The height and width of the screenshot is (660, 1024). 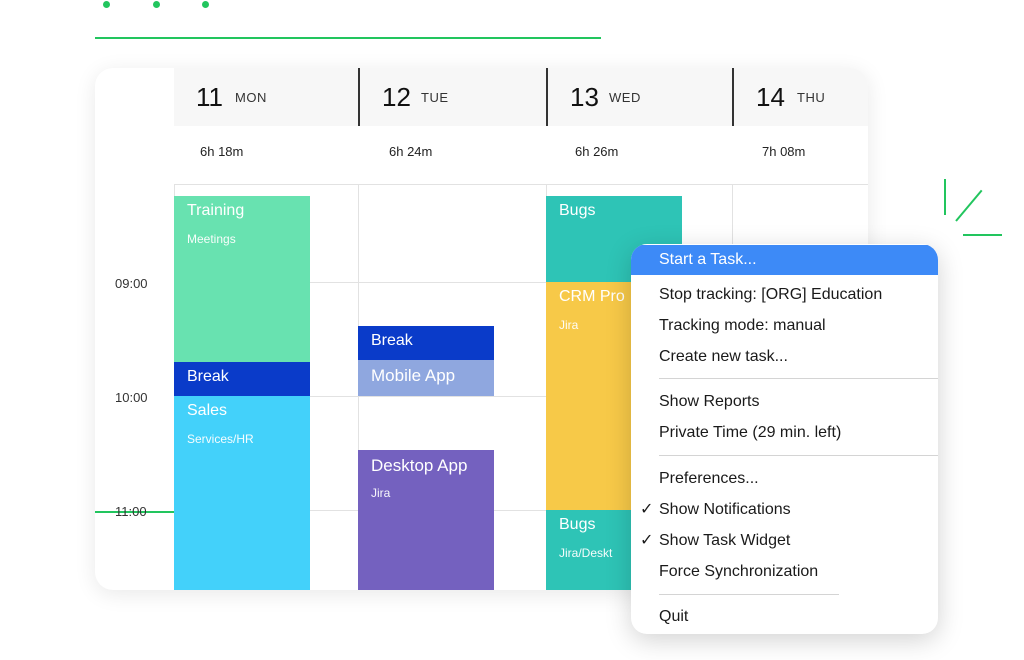 I want to click on menu-item-private-time: Private Time (29 min. left), so click(x=784, y=433).